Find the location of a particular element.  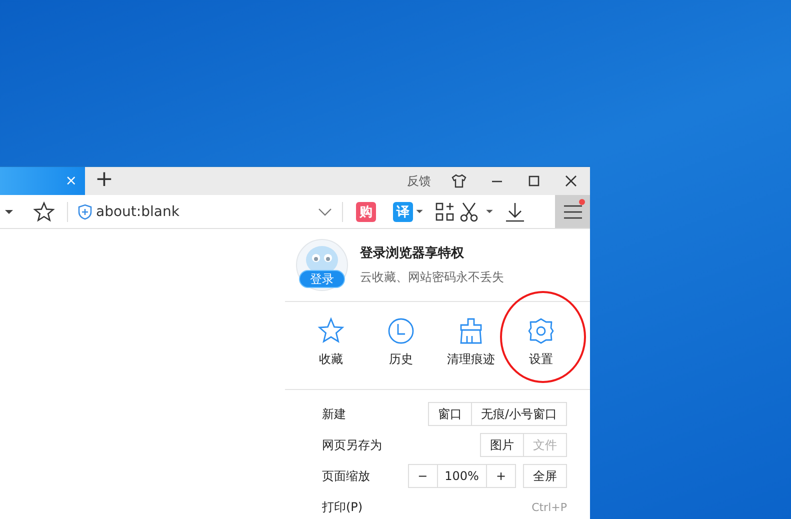

download-icon is located at coordinates (515, 212).